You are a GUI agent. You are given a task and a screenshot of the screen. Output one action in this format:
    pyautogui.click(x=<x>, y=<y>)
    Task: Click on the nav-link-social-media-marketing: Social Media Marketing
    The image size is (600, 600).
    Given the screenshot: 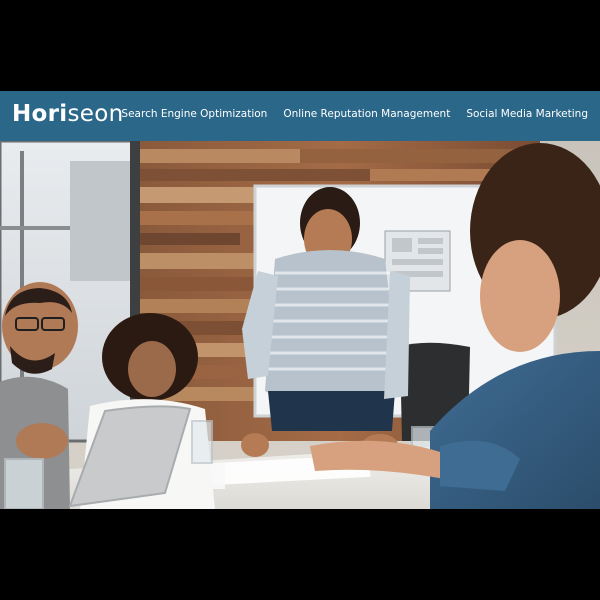 What is the action you would take?
    pyautogui.click(x=527, y=114)
    